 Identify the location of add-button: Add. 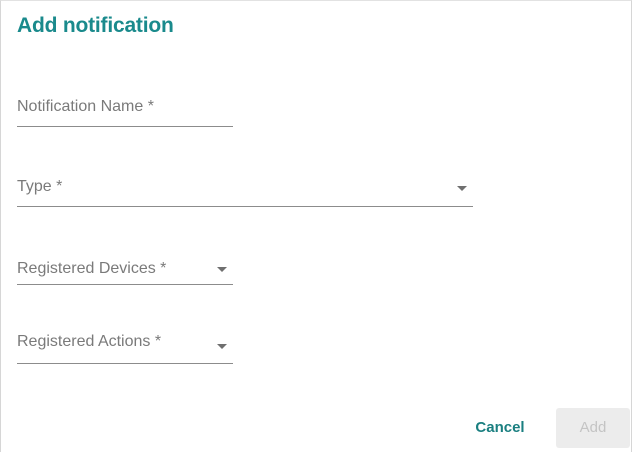
(593, 428).